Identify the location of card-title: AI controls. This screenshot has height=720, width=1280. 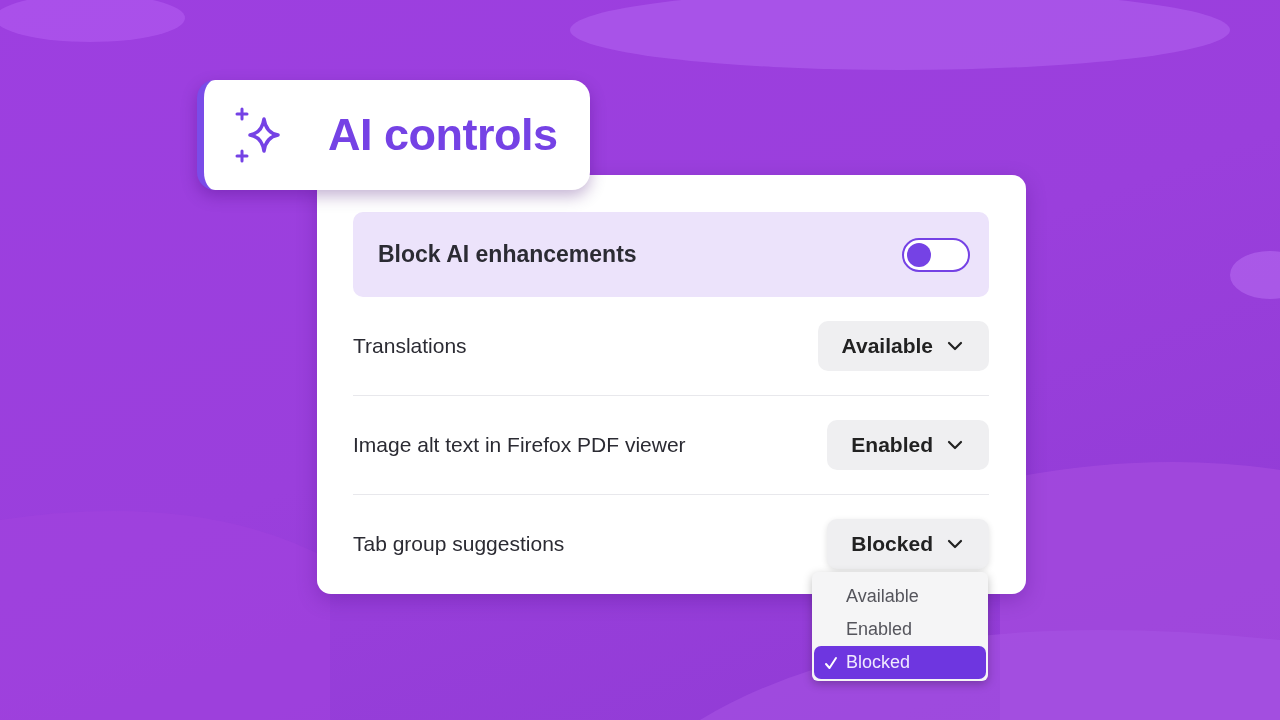
(443, 135).